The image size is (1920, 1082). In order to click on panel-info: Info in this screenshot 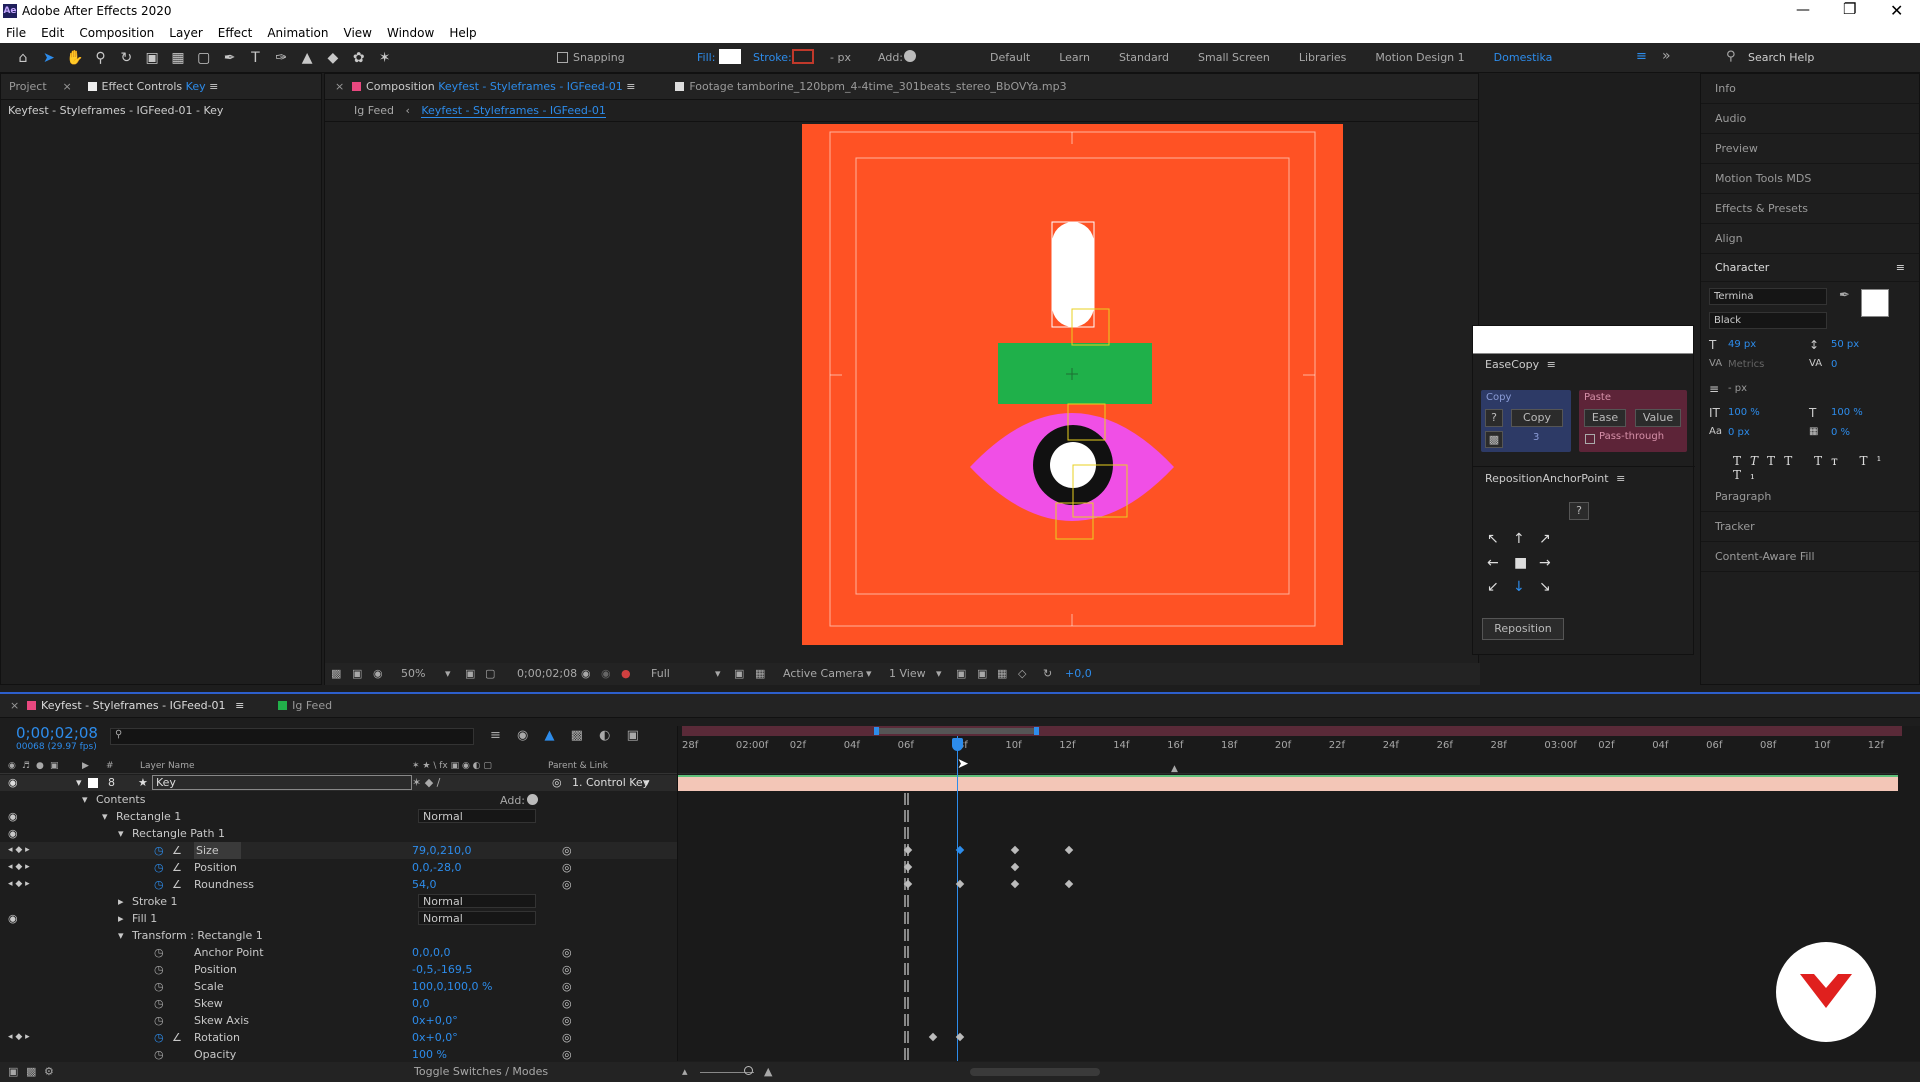, I will do `click(1810, 89)`.